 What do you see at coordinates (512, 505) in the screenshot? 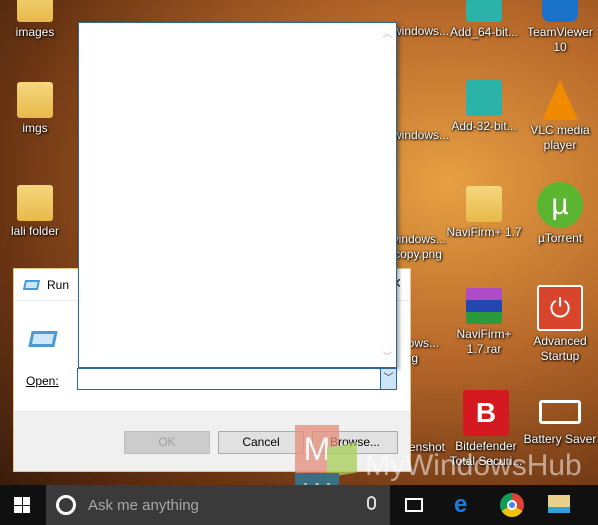
I see `chrome-icon` at bounding box center [512, 505].